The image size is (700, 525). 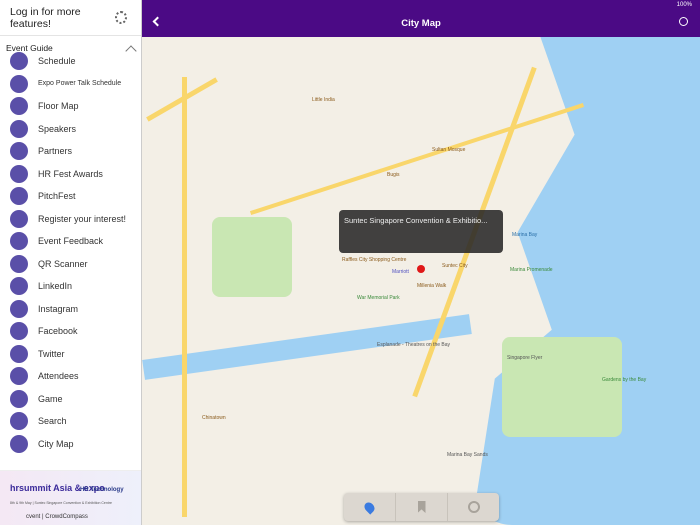 What do you see at coordinates (421, 269) in the screenshot?
I see `map-pin-icon` at bounding box center [421, 269].